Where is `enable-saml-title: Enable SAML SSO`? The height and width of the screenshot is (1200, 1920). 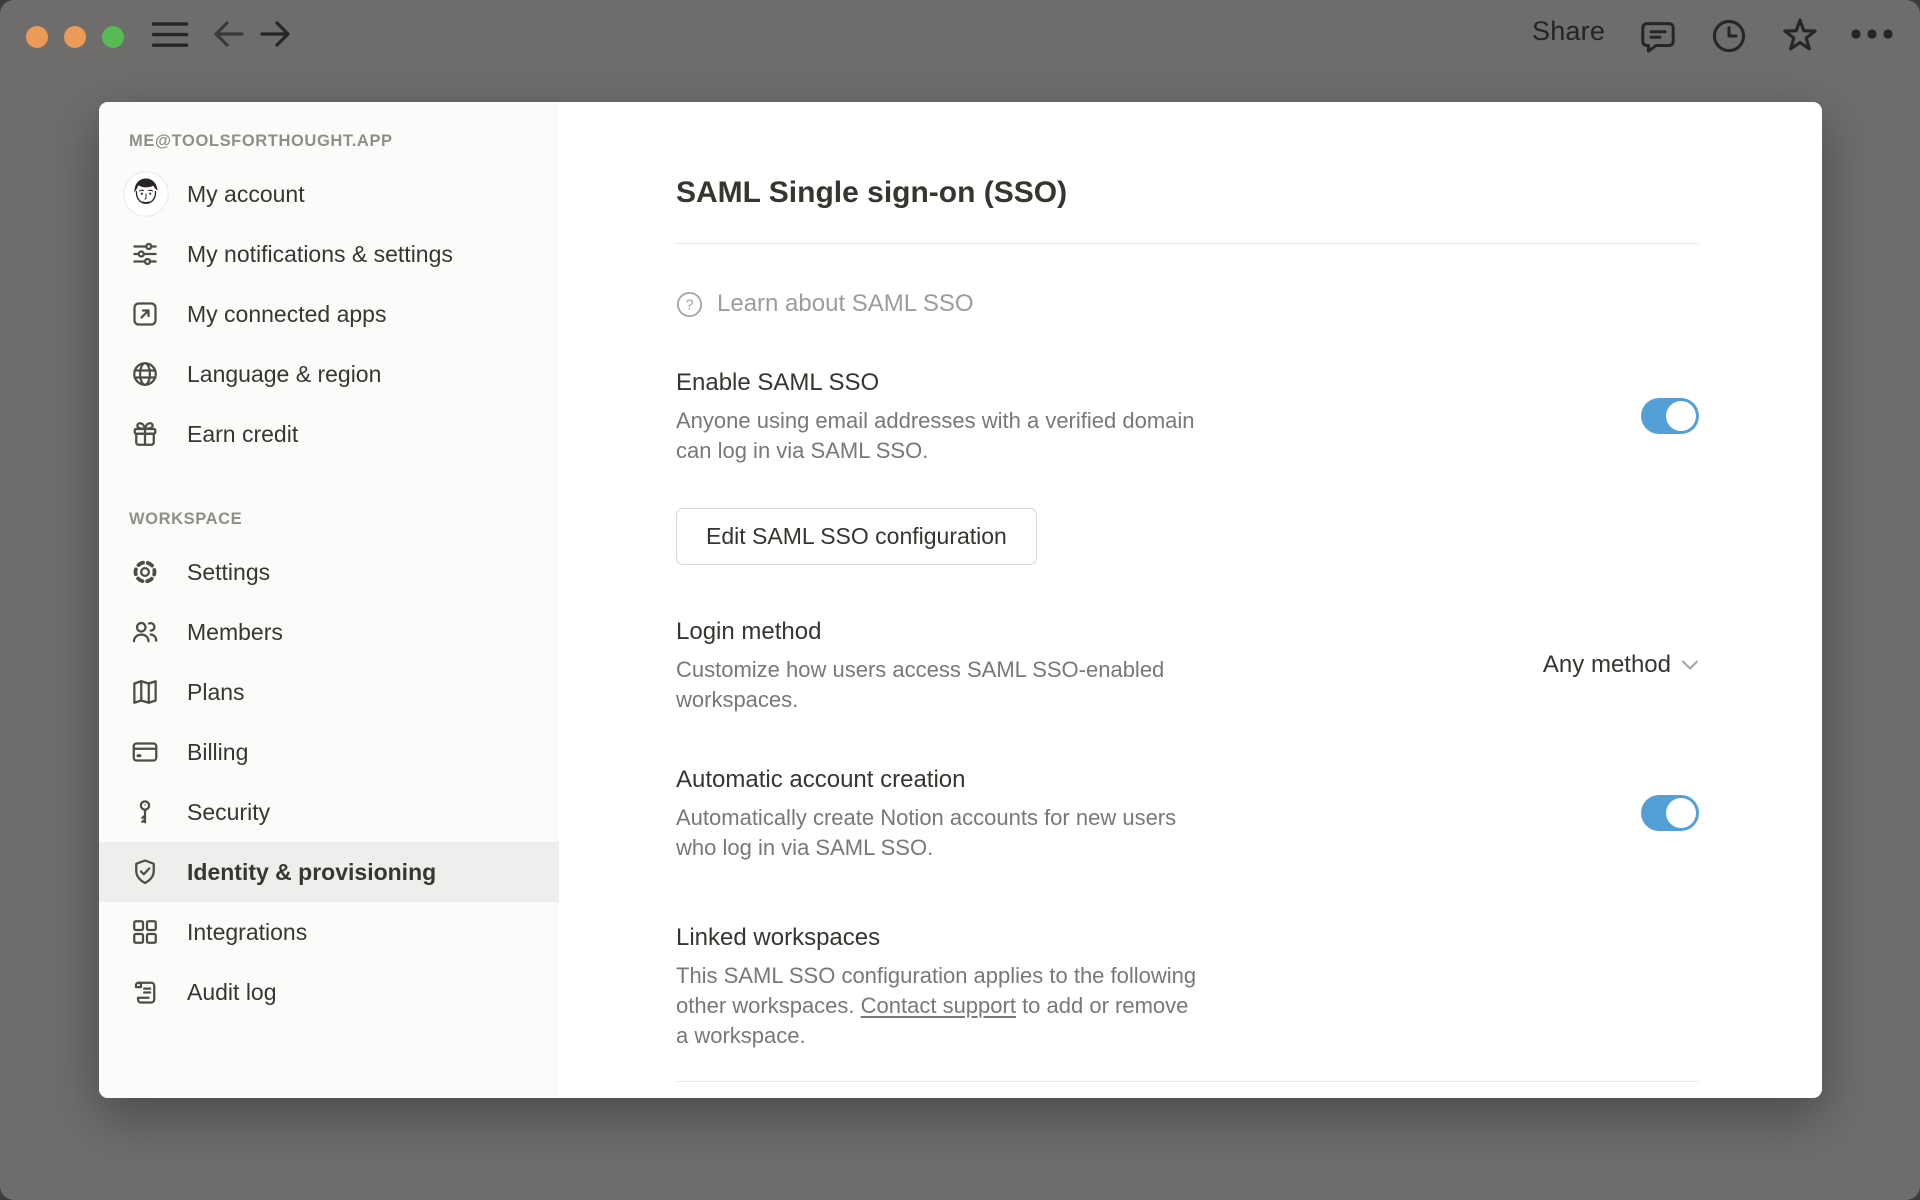 enable-saml-title: Enable SAML SSO is located at coordinates (778, 382).